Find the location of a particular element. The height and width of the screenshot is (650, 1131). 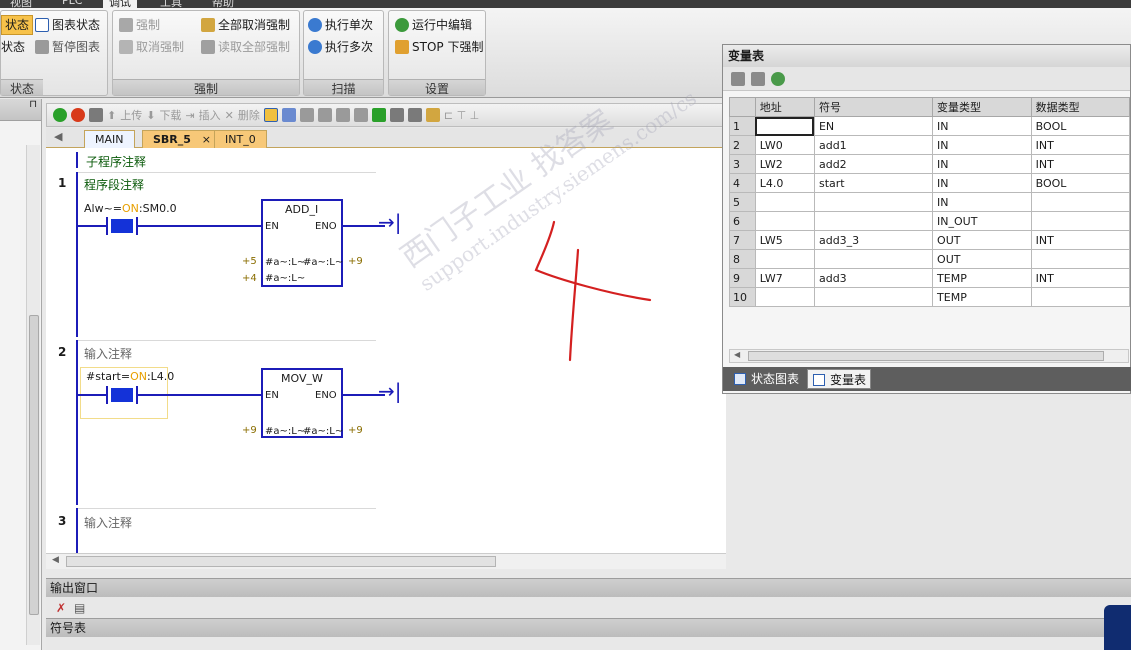

tab-int0: INT_0 is located at coordinates (240, 139).